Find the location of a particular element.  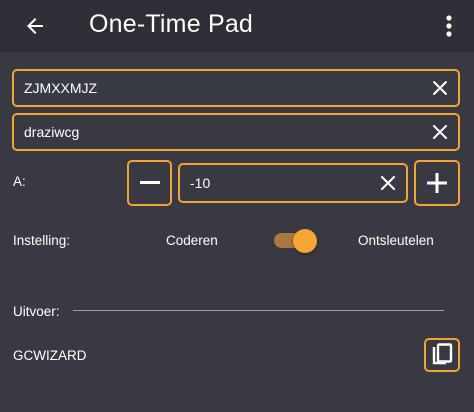

minus-icon is located at coordinates (149, 182).